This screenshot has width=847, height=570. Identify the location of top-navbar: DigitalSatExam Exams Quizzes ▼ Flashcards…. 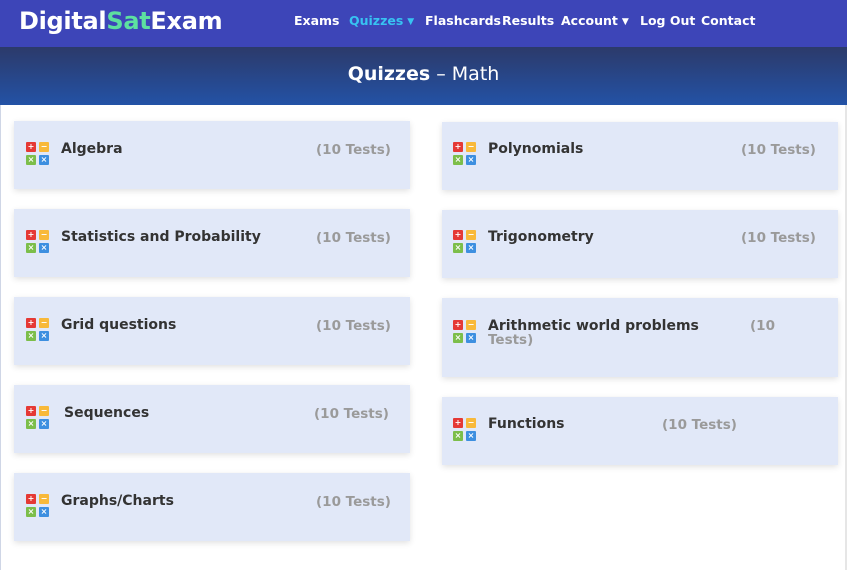
(423, 23).